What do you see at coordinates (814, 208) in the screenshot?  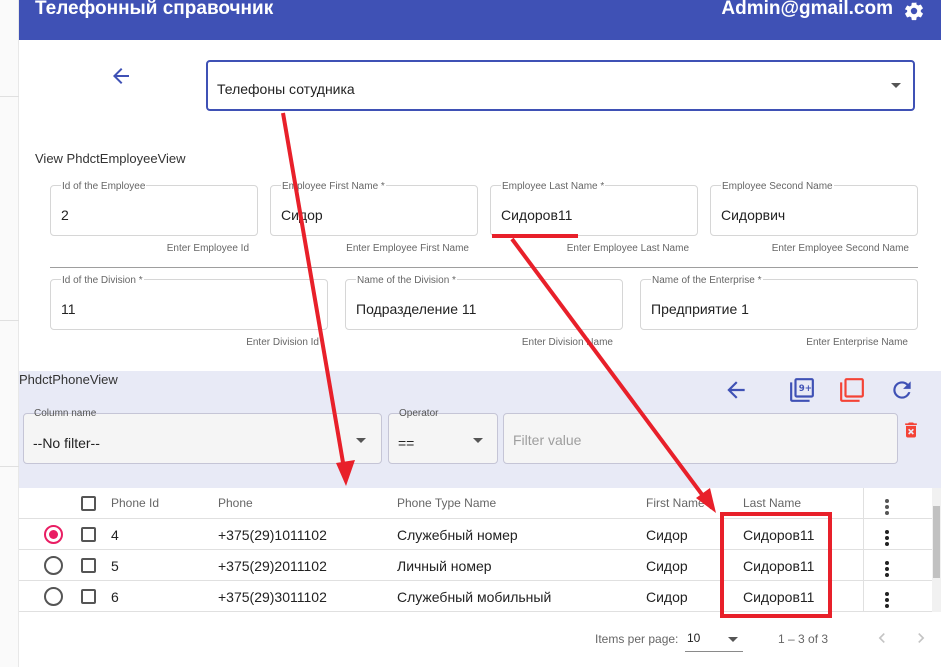 I see `employee-second-name-field: Employee Second Name Сидорвич` at bounding box center [814, 208].